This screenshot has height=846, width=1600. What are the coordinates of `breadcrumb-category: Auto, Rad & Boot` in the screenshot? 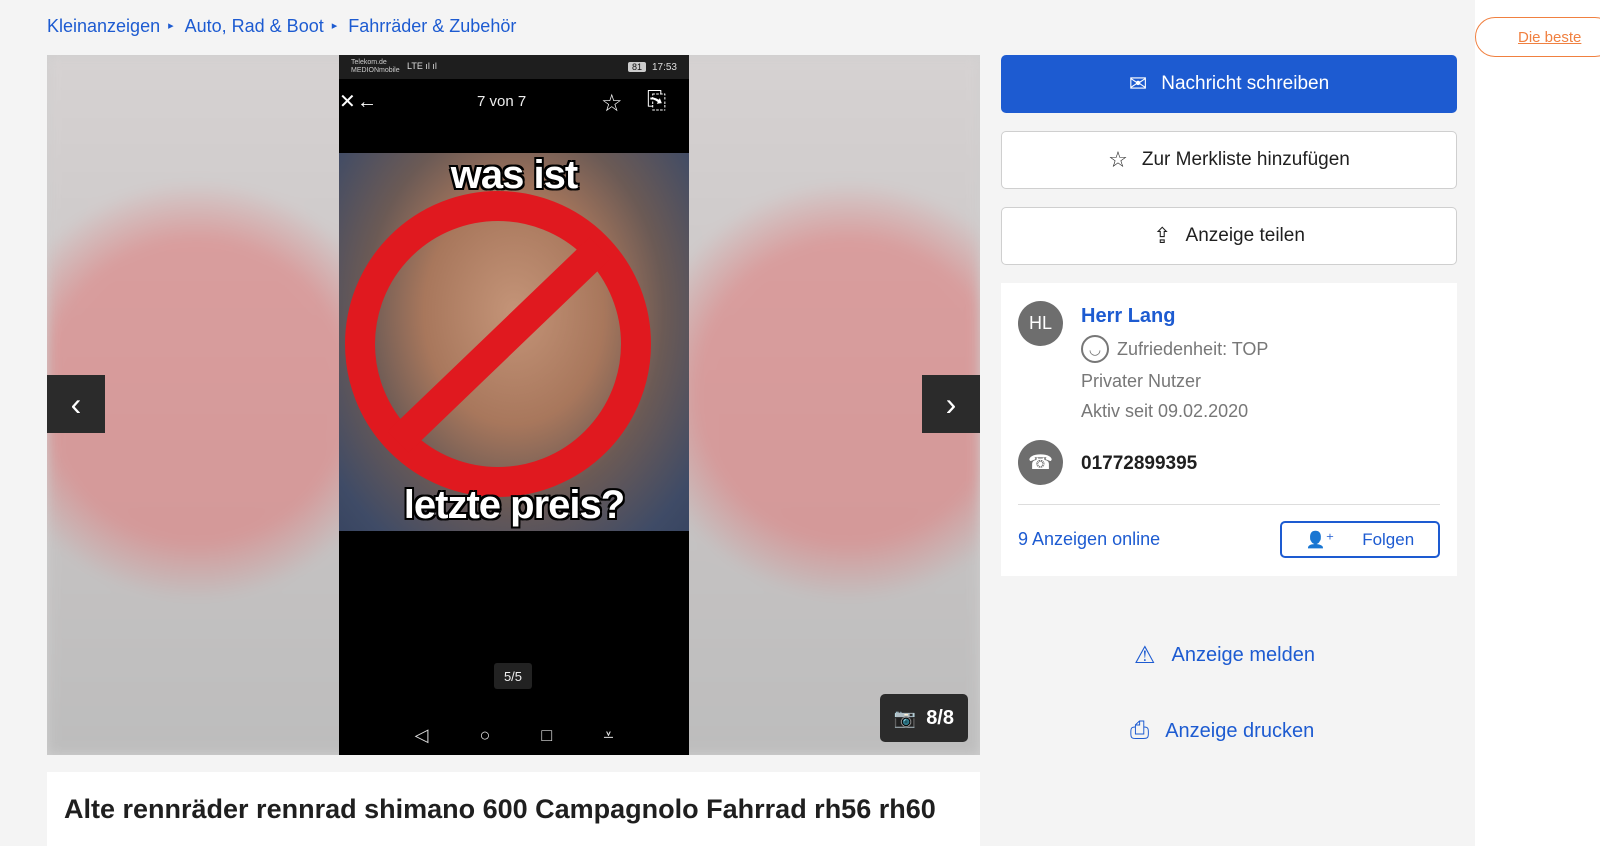 It's located at (254, 26).